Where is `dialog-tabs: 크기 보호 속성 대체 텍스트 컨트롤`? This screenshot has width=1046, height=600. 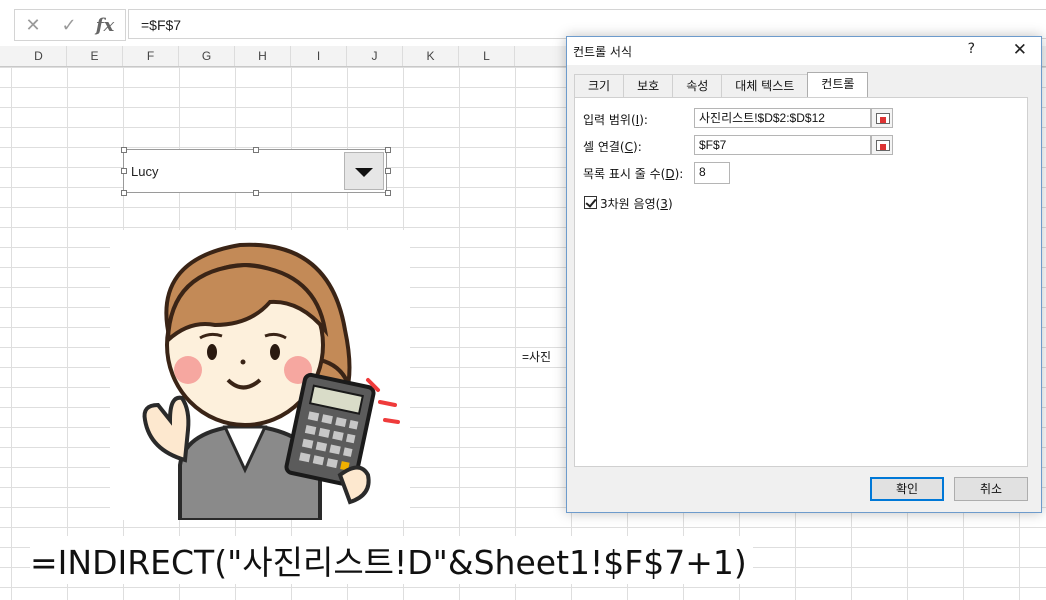 dialog-tabs: 크기 보호 속성 대체 텍스트 컨트롤 is located at coordinates (721, 85).